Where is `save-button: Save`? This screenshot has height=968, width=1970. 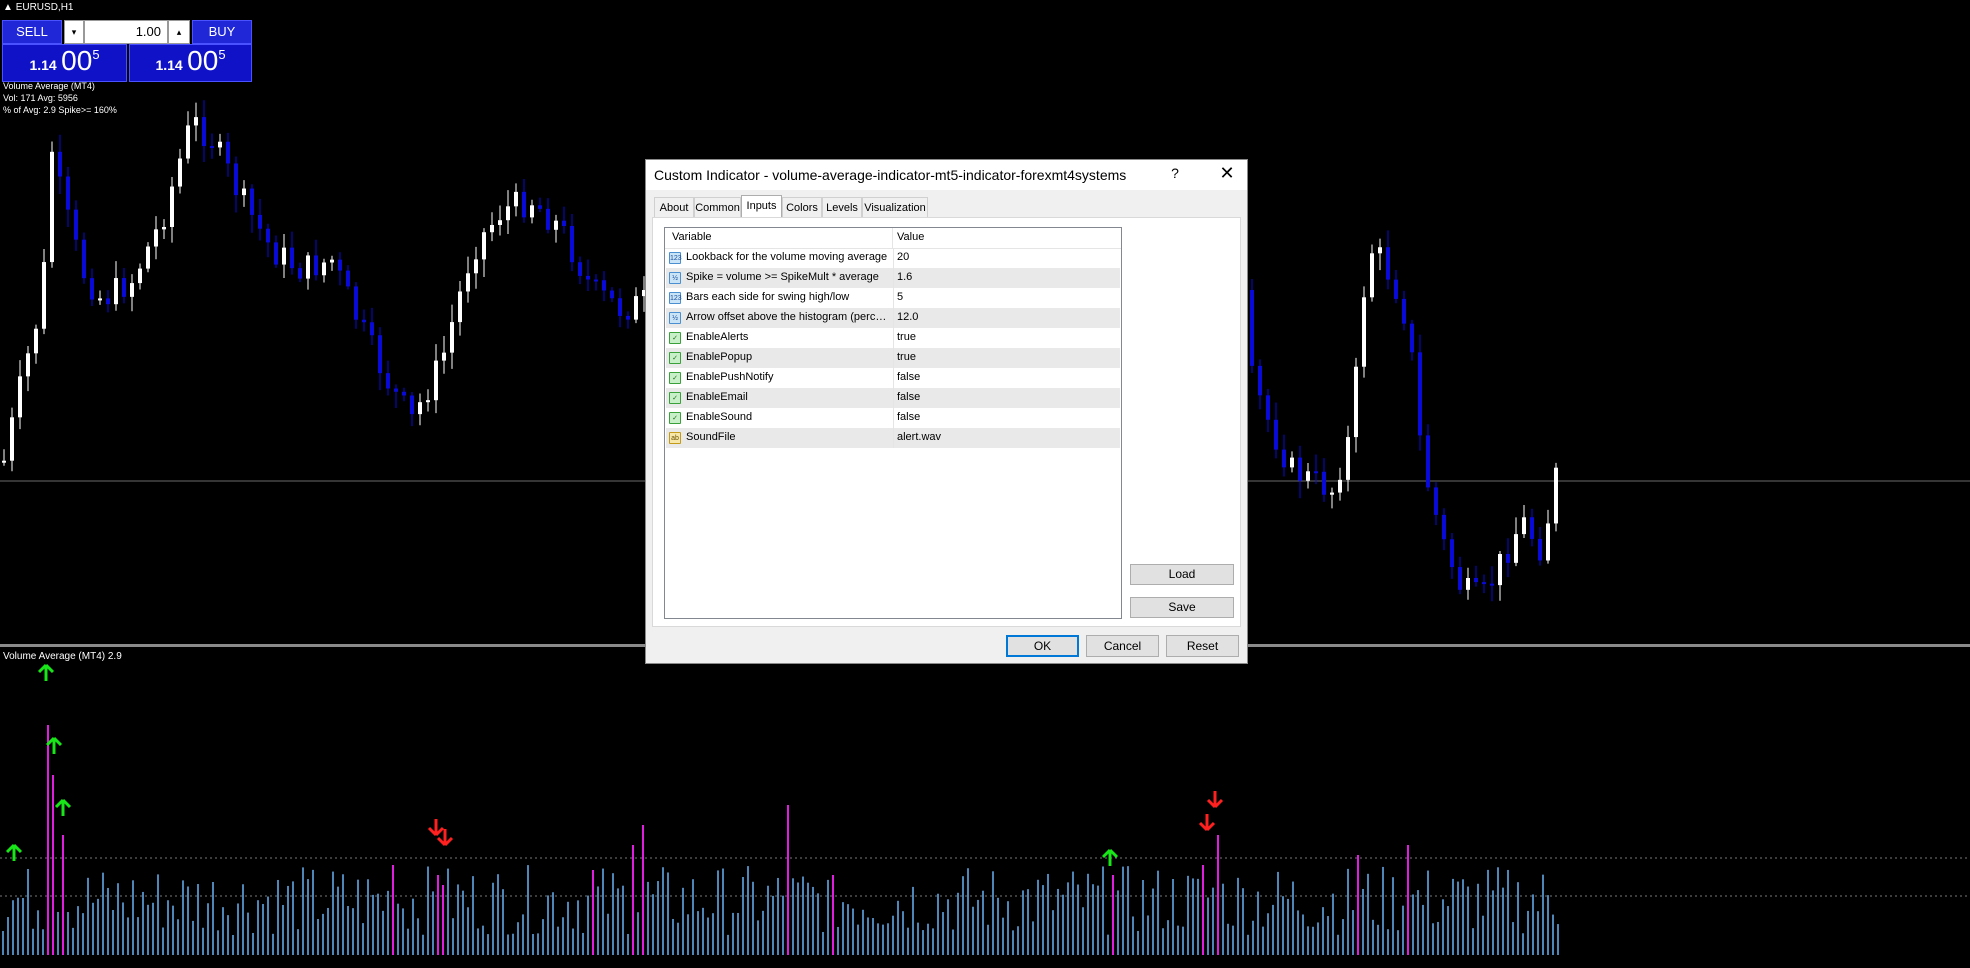 save-button: Save is located at coordinates (1182, 607).